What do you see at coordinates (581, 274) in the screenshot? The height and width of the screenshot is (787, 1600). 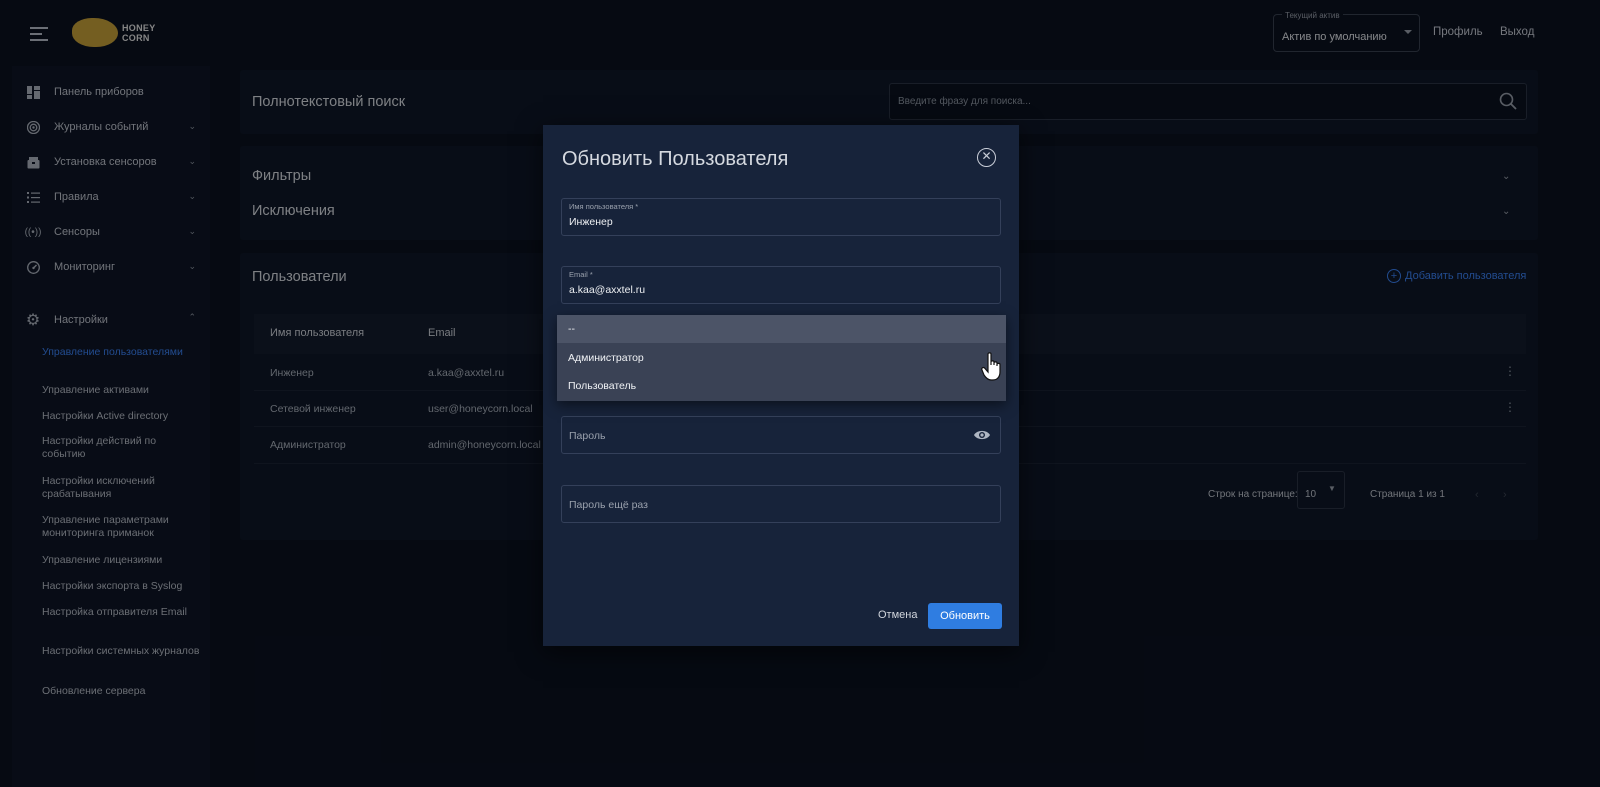 I see `email-label: Email *` at bounding box center [581, 274].